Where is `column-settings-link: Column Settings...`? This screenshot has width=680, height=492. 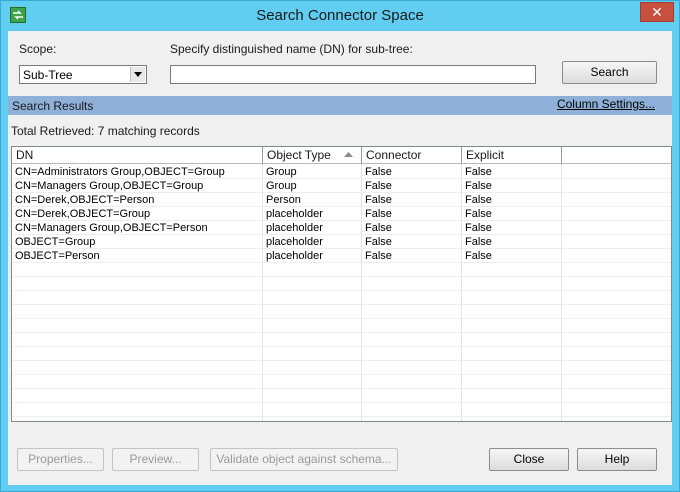 column-settings-link: Column Settings... is located at coordinates (606, 104).